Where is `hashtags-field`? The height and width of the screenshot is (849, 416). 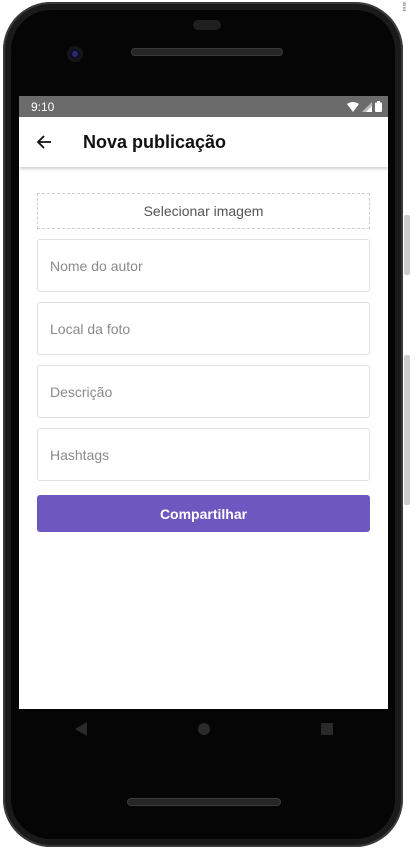
hashtags-field is located at coordinates (203, 454).